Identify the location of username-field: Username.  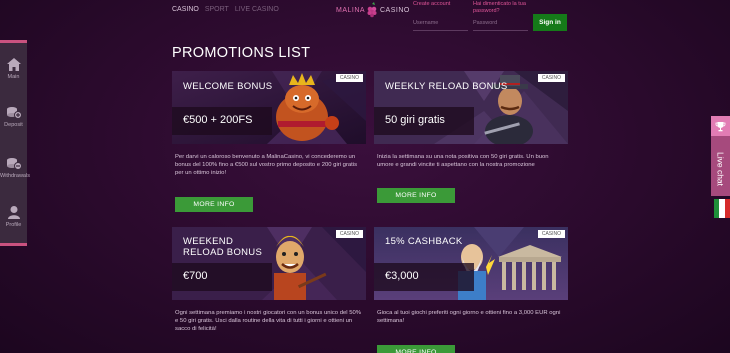
(440, 23).